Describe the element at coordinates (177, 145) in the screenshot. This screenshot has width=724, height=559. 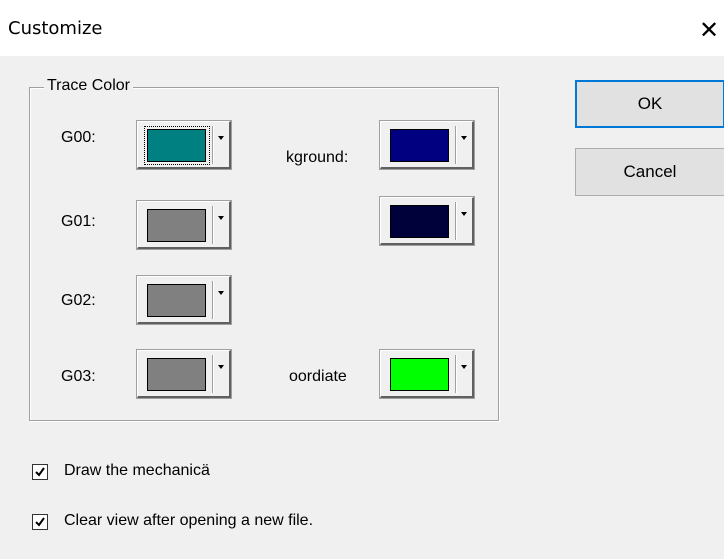
I see `focus-ring` at that location.